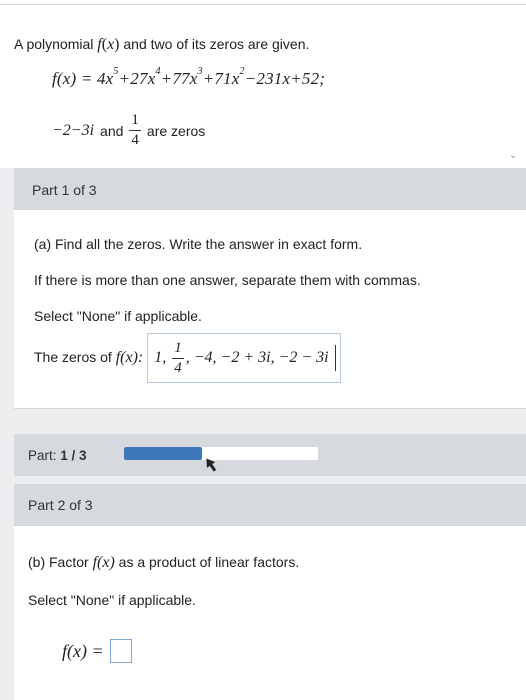 The height and width of the screenshot is (700, 526). Describe the element at coordinates (74, 78) in the screenshot. I see `poly-lhs: f(x) =` at that location.